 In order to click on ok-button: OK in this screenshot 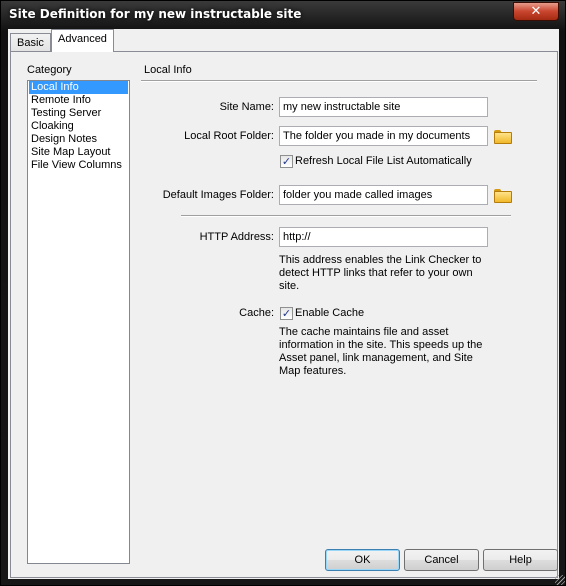, I will do `click(362, 560)`.